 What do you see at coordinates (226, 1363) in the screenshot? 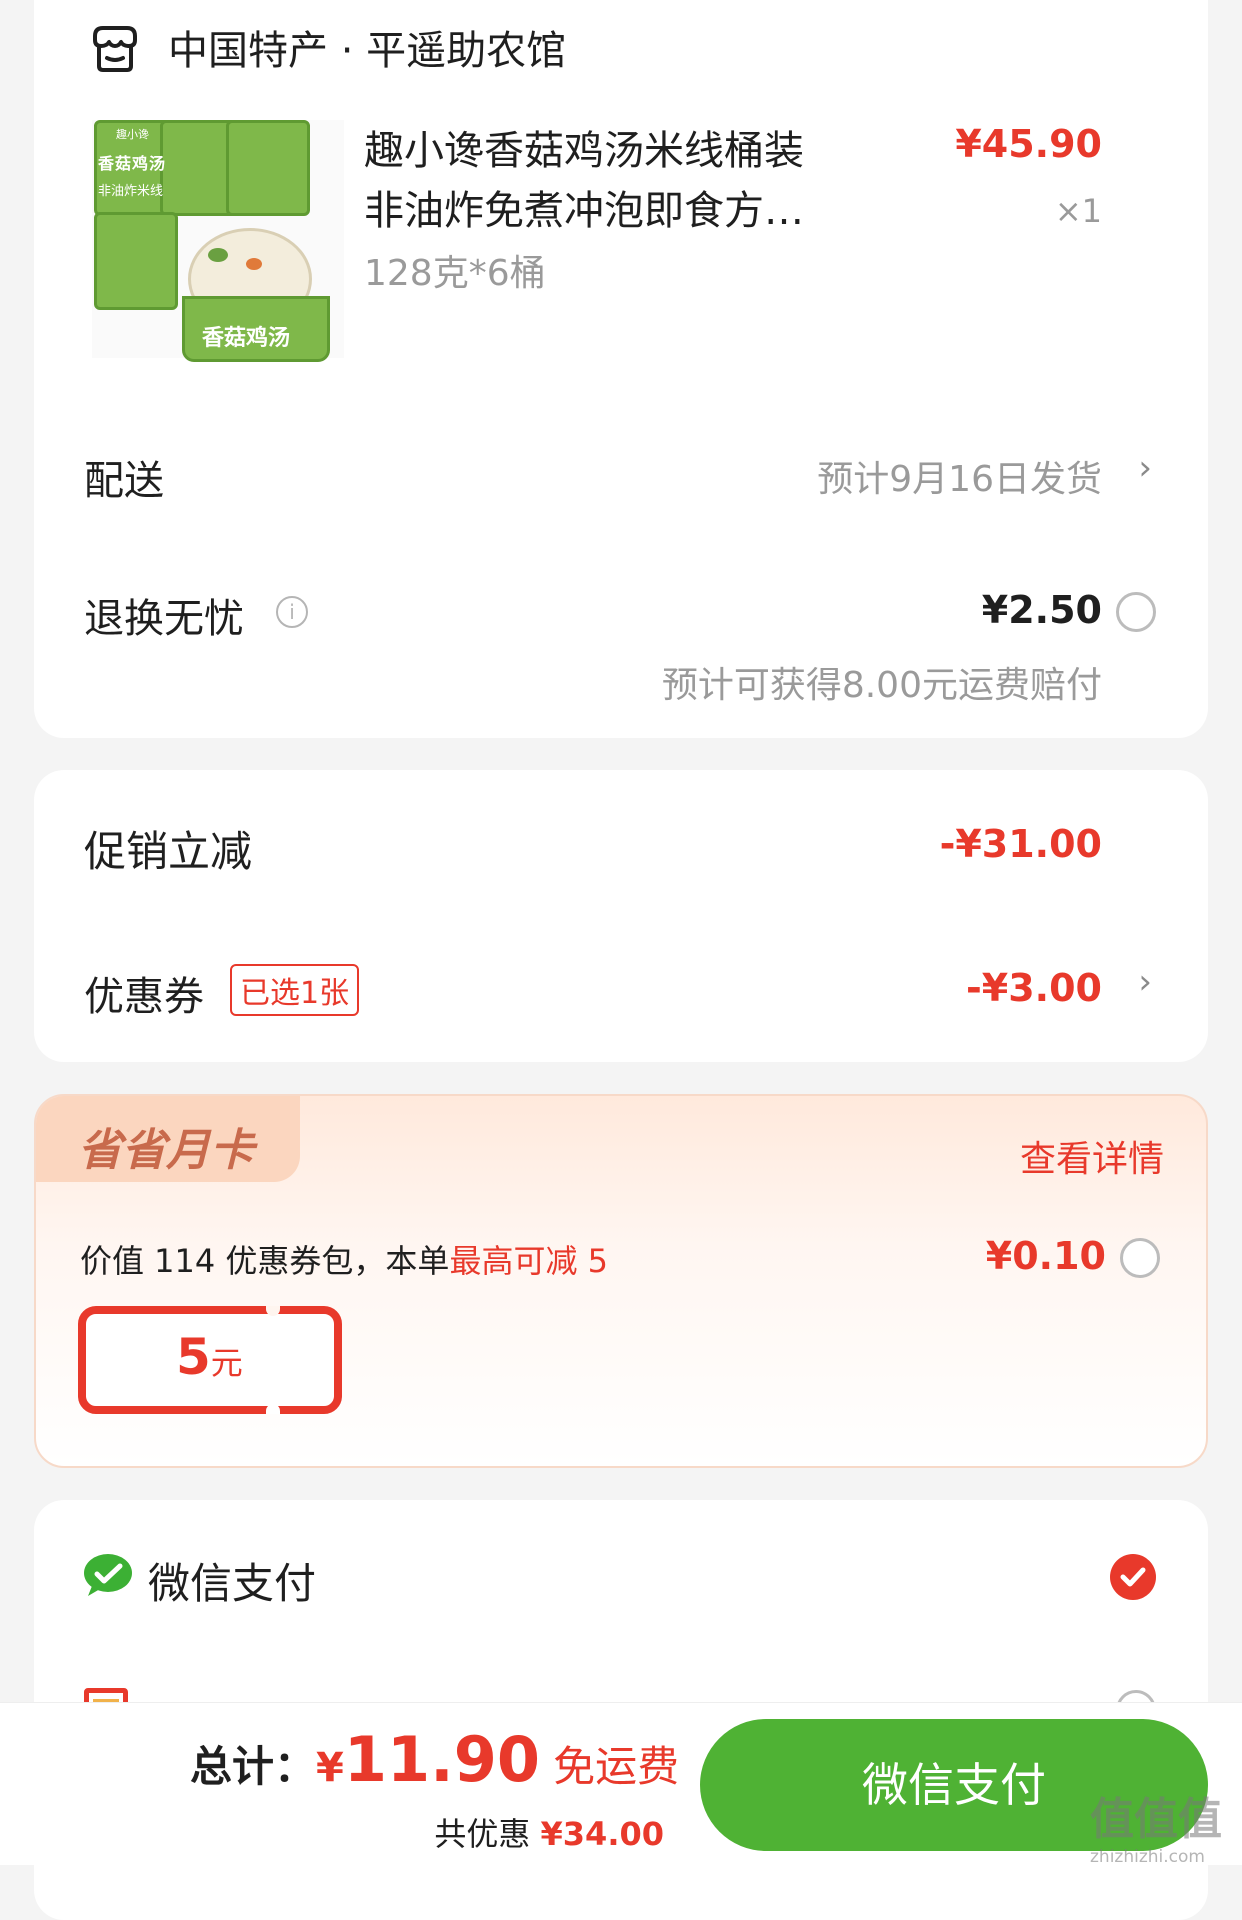
I see `voucher-unit: 元` at bounding box center [226, 1363].